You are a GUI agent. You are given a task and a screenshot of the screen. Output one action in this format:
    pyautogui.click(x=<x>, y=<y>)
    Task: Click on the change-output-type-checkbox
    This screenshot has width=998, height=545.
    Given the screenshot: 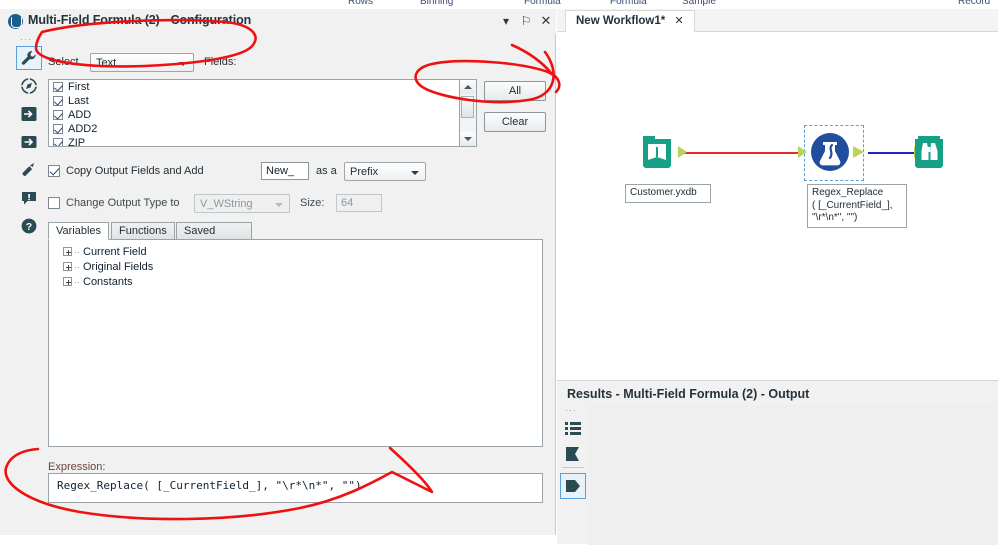 What is the action you would take?
    pyautogui.click(x=54, y=203)
    